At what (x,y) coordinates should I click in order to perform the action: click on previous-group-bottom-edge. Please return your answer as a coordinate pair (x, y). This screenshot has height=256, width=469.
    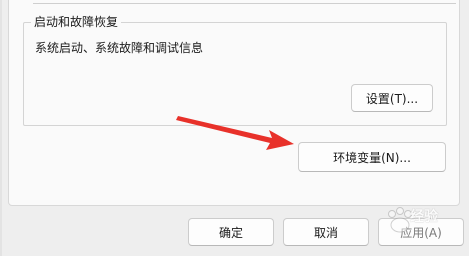
    Looking at the image, I should click on (244, 2).